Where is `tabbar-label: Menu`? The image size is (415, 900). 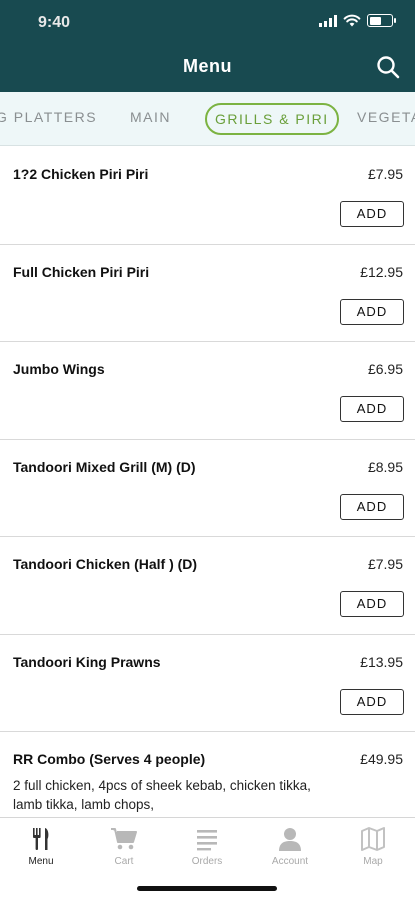 tabbar-label: Menu is located at coordinates (41, 861).